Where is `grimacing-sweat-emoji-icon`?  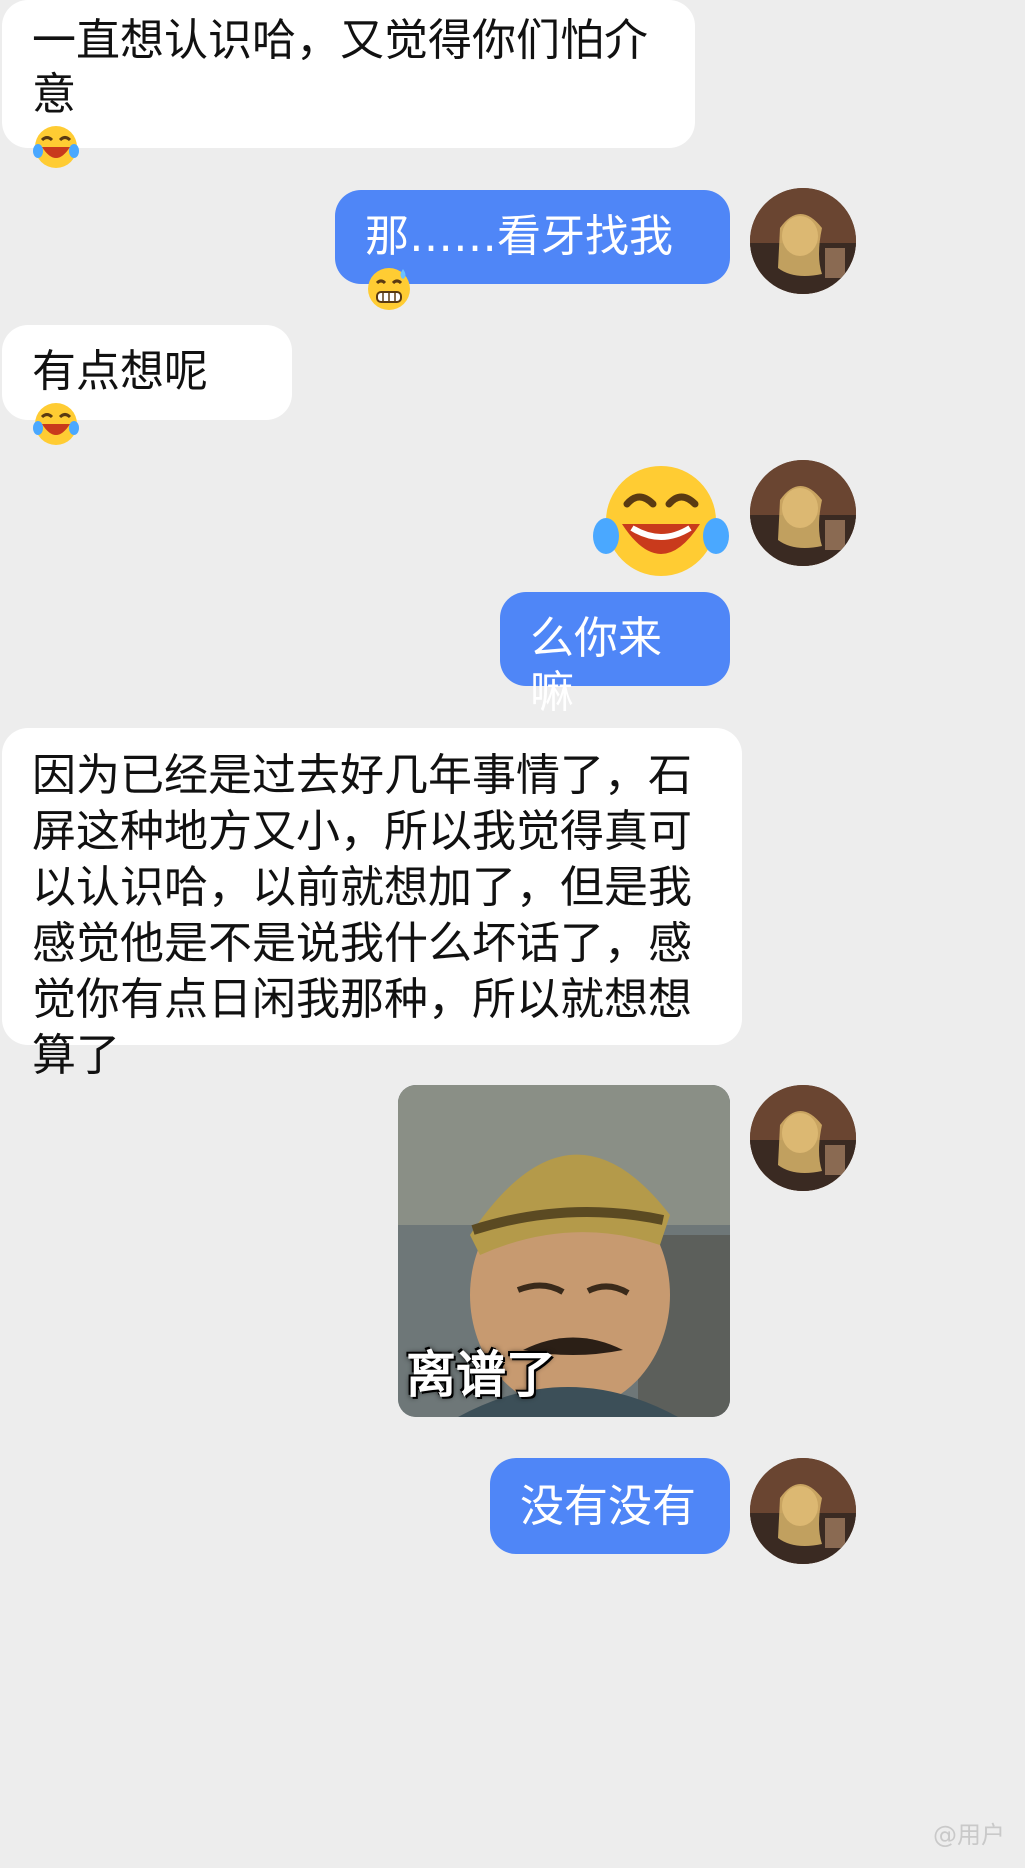
grimacing-sweat-emoji-icon is located at coordinates (389, 289).